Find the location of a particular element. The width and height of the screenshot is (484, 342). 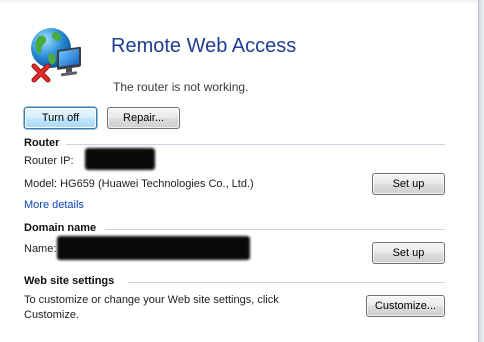

window-right-edge is located at coordinates (481, 171).